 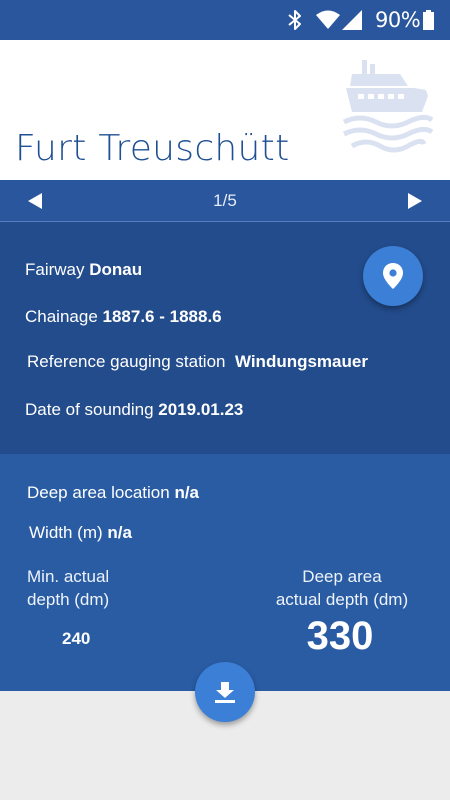 What do you see at coordinates (387, 106) in the screenshot?
I see `ship-icon` at bounding box center [387, 106].